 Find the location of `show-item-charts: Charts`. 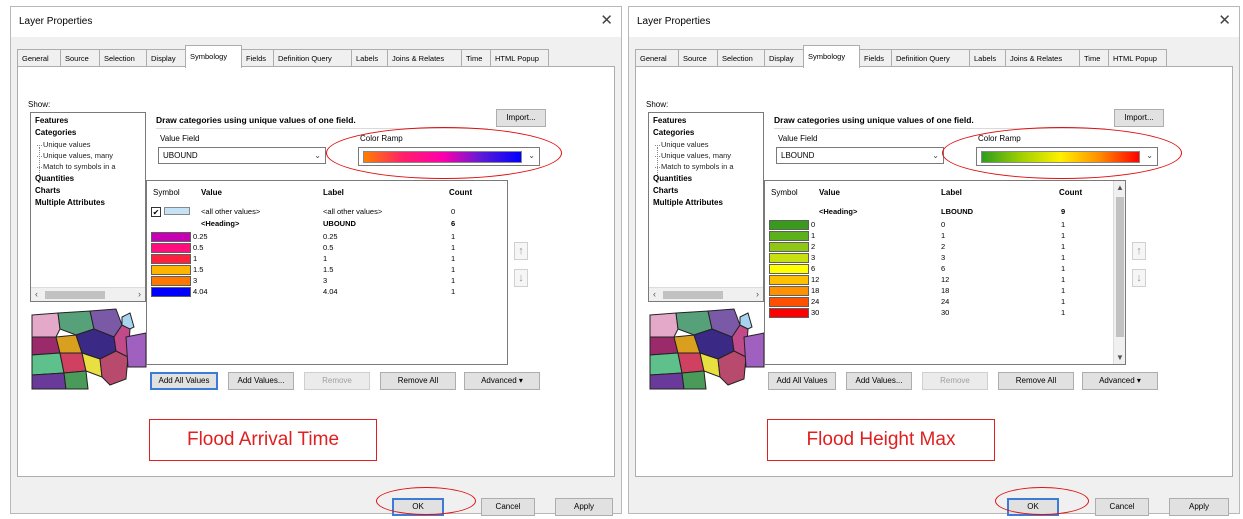

show-item-charts: Charts is located at coordinates (665, 190).